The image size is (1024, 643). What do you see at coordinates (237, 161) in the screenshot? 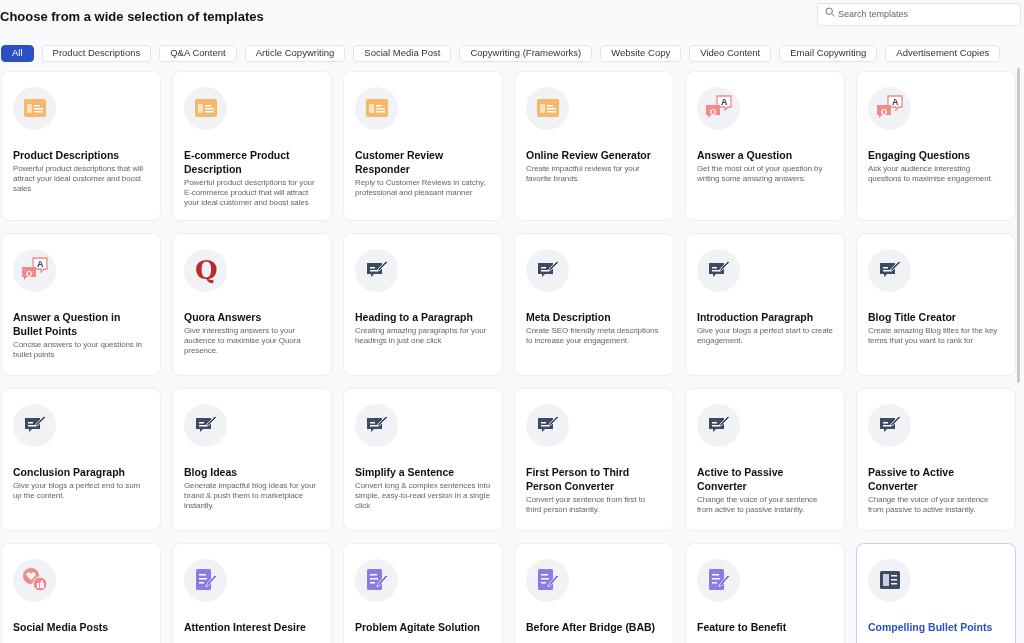
I see `card-title: E-commerce Product Description` at bounding box center [237, 161].